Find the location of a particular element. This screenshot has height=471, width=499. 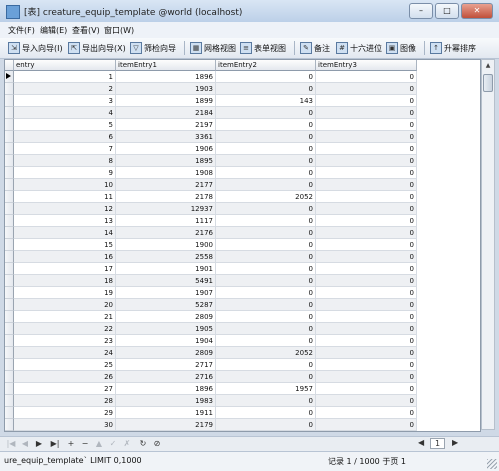

cell-itementry1: 1983 is located at coordinates (166, 401).